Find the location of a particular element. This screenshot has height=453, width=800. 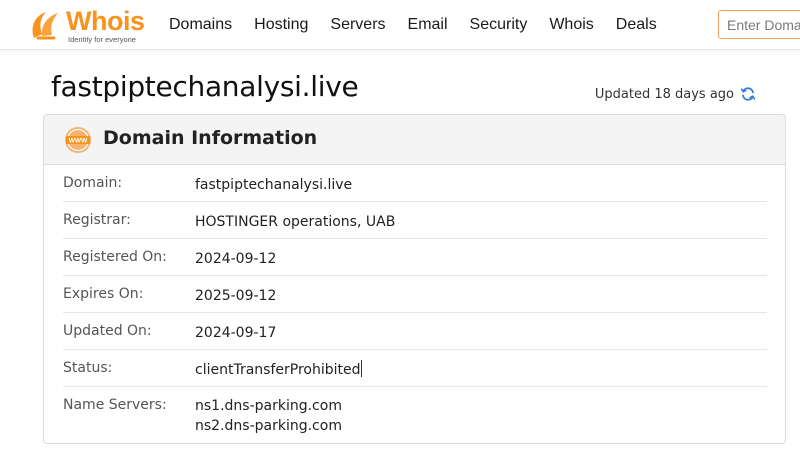

refresh-icon is located at coordinates (748, 94).